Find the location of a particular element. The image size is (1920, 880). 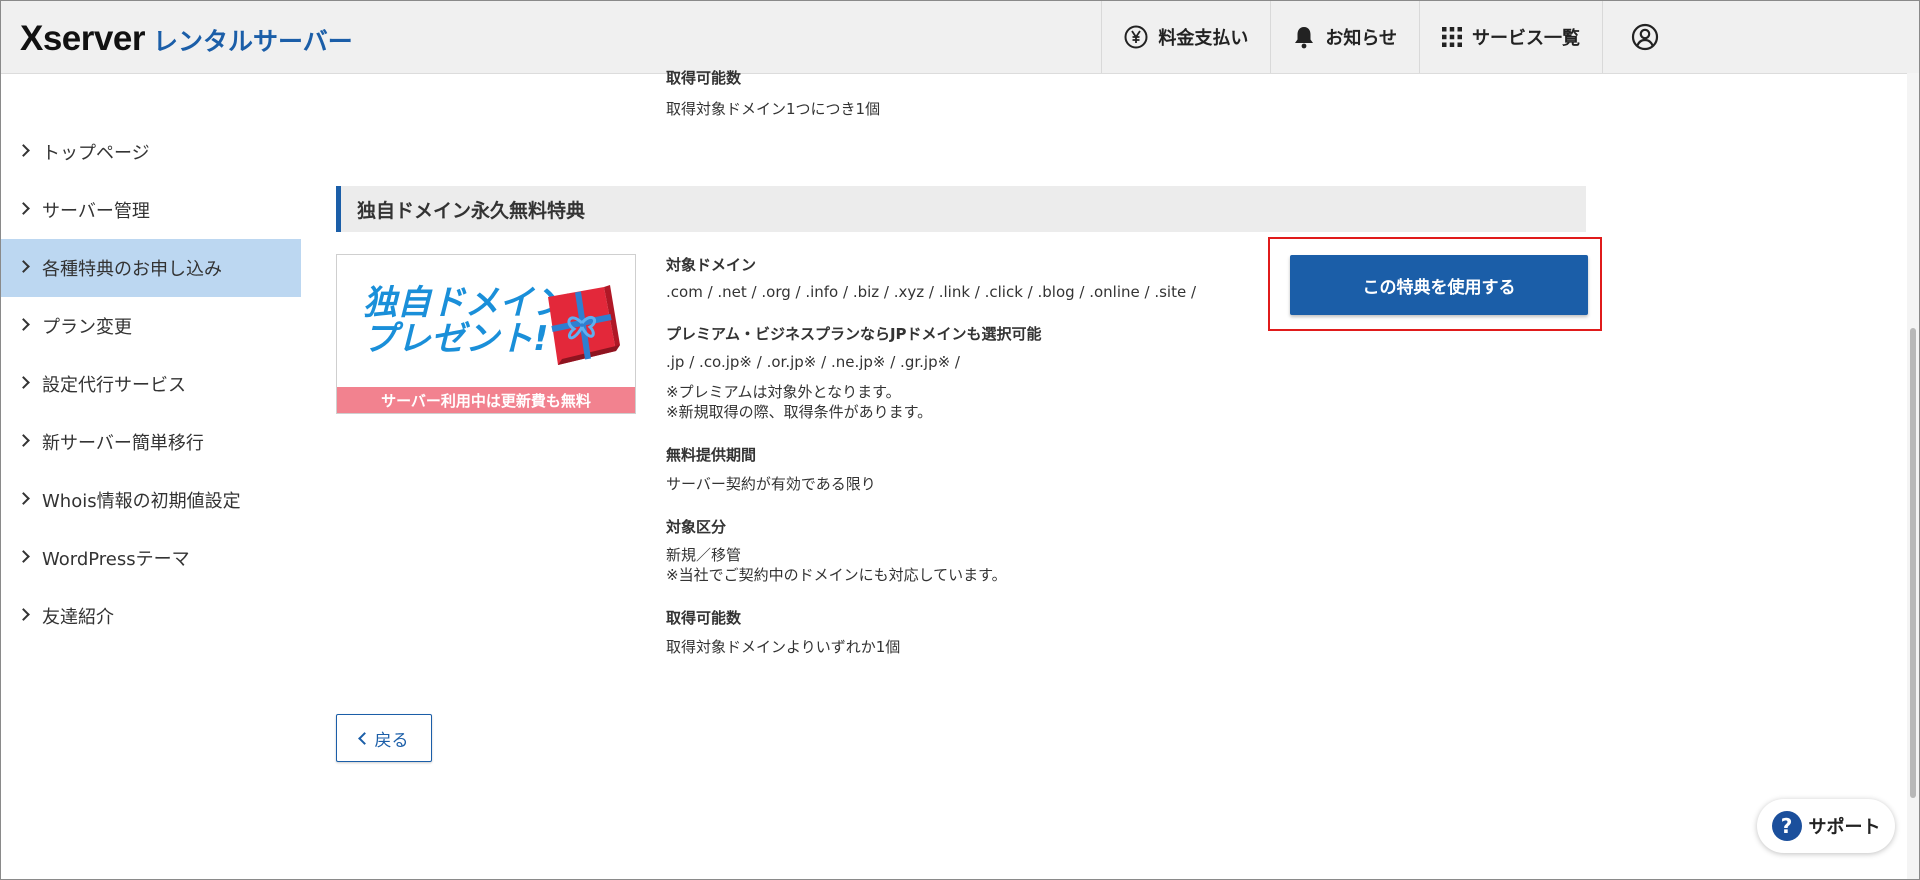

category-note: ※当社でご契約中のドメインにも対応しています。 is located at coordinates (836, 575).